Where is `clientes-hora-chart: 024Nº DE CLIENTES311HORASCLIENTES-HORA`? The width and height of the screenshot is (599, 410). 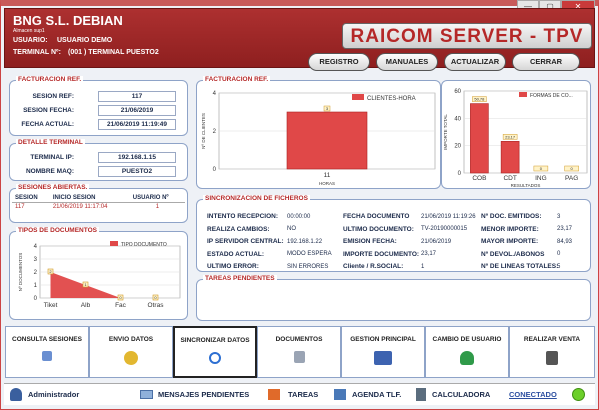
clientes-hora-chart: 024Nº DE CLIENTES311HORASCLIENTES-HORA is located at coordinates (318, 138).